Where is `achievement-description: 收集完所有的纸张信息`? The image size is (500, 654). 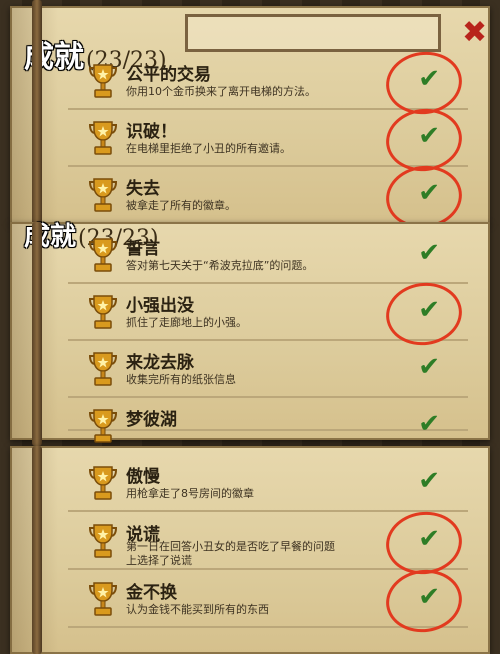 achievement-description: 收集完所有的纸张信息 is located at coordinates (181, 379).